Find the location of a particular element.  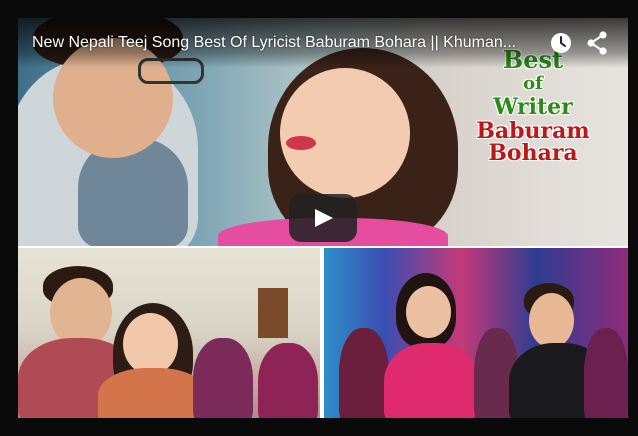

br-man-face is located at coordinates (551, 320).